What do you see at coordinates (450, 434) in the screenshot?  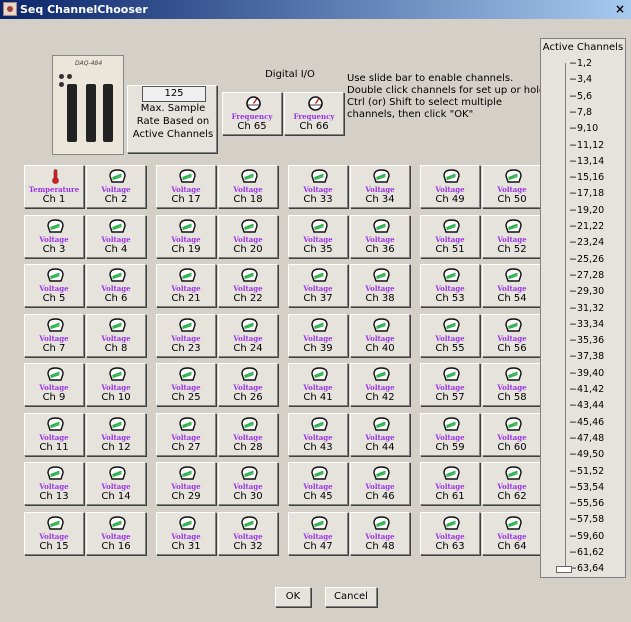 I see `channel-button: Voltage Ch 59` at bounding box center [450, 434].